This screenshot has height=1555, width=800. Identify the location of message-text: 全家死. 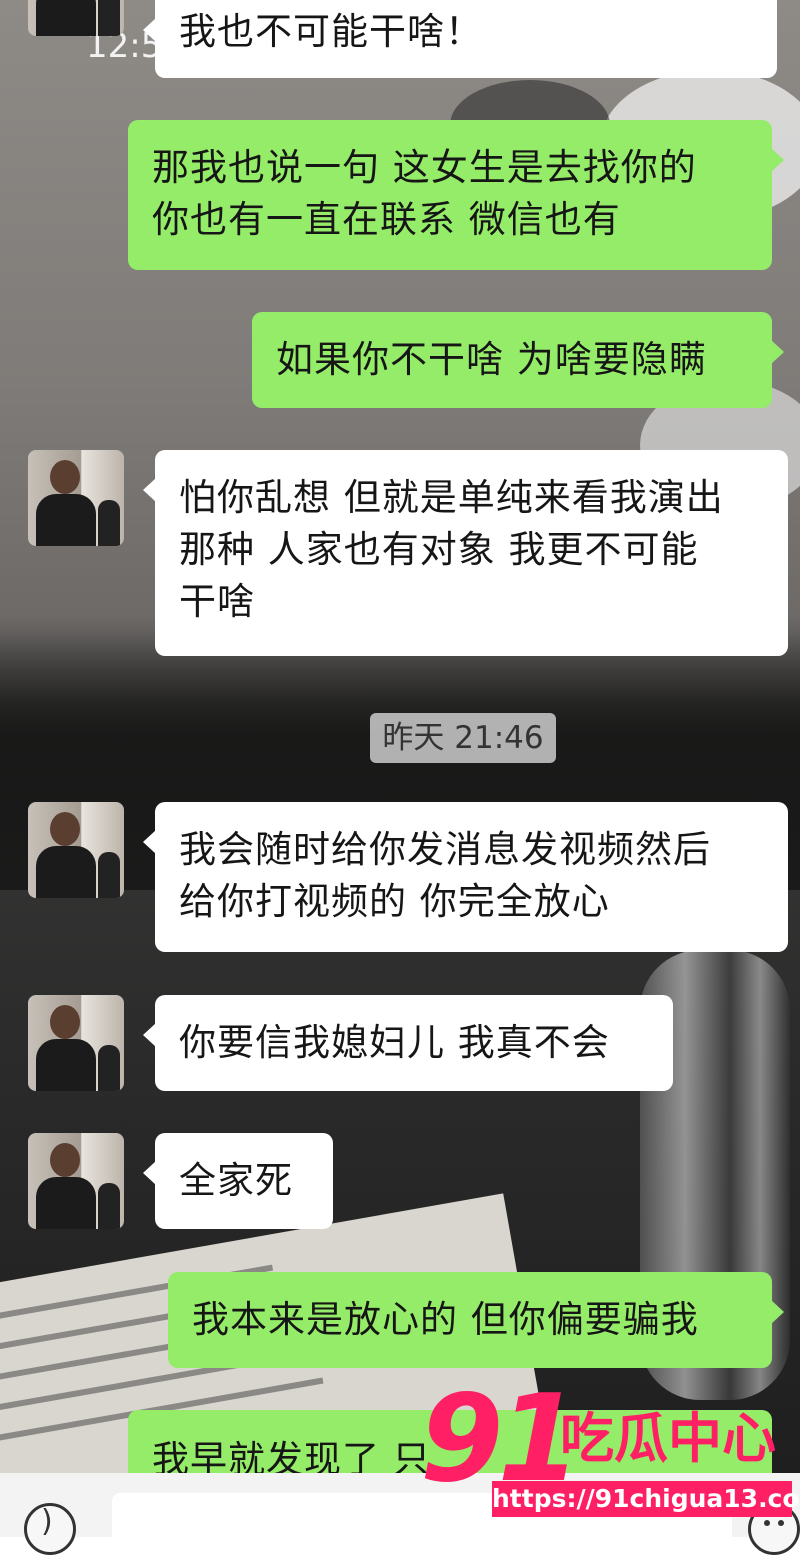
(236, 1180).